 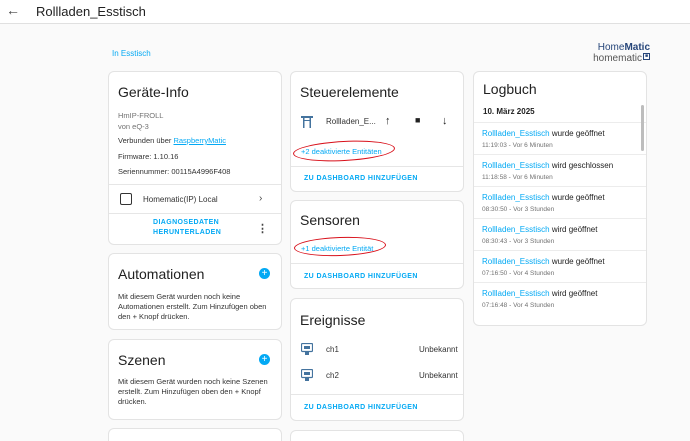 What do you see at coordinates (332, 376) in the screenshot?
I see `event-name: ch2` at bounding box center [332, 376].